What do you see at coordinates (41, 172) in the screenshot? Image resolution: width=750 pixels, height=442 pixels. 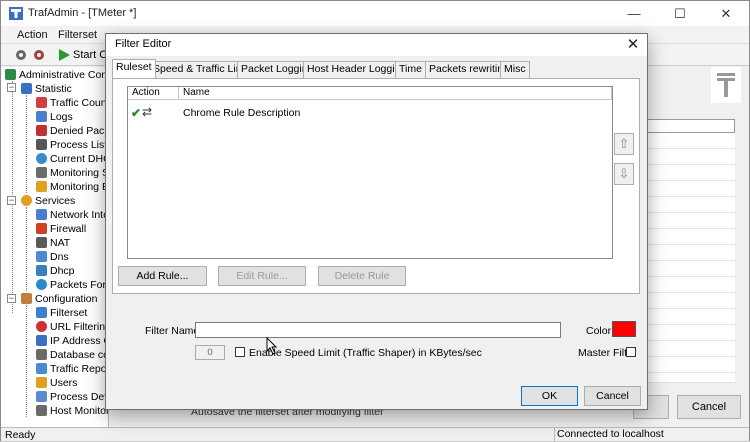 I see `monitor-icon` at bounding box center [41, 172].